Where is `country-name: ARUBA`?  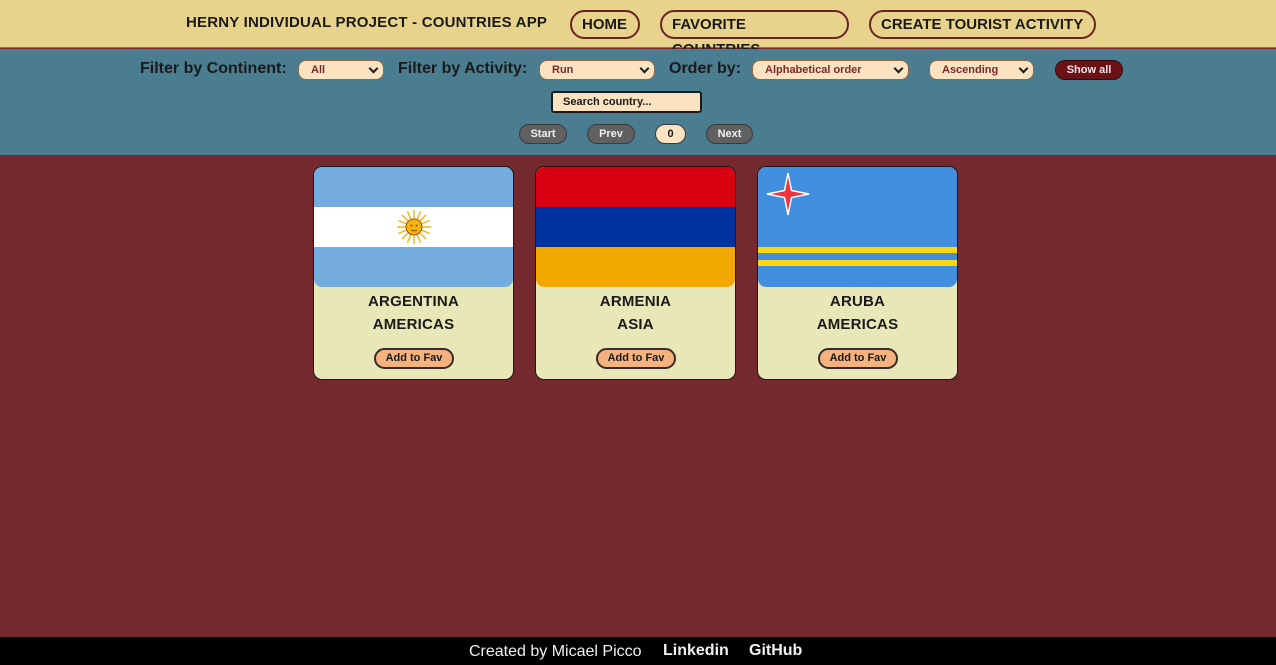 country-name: ARUBA is located at coordinates (857, 301).